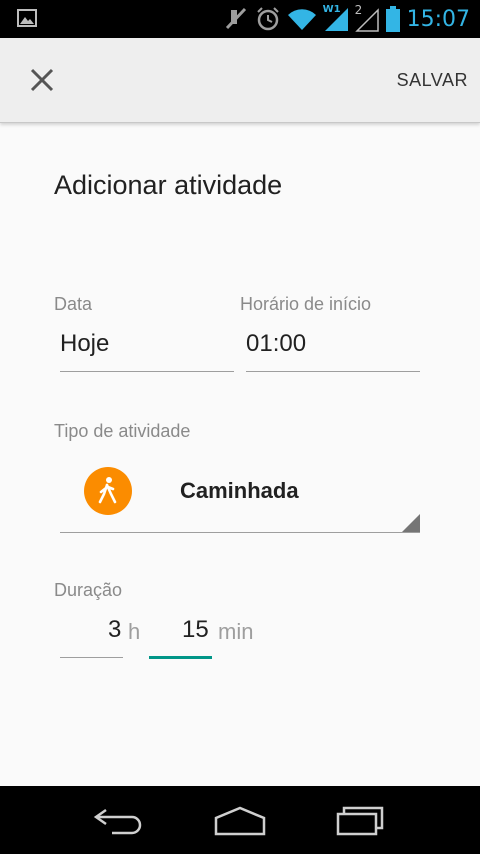 This screenshot has height=854, width=480. I want to click on recent-apps-icon, so click(362, 820).